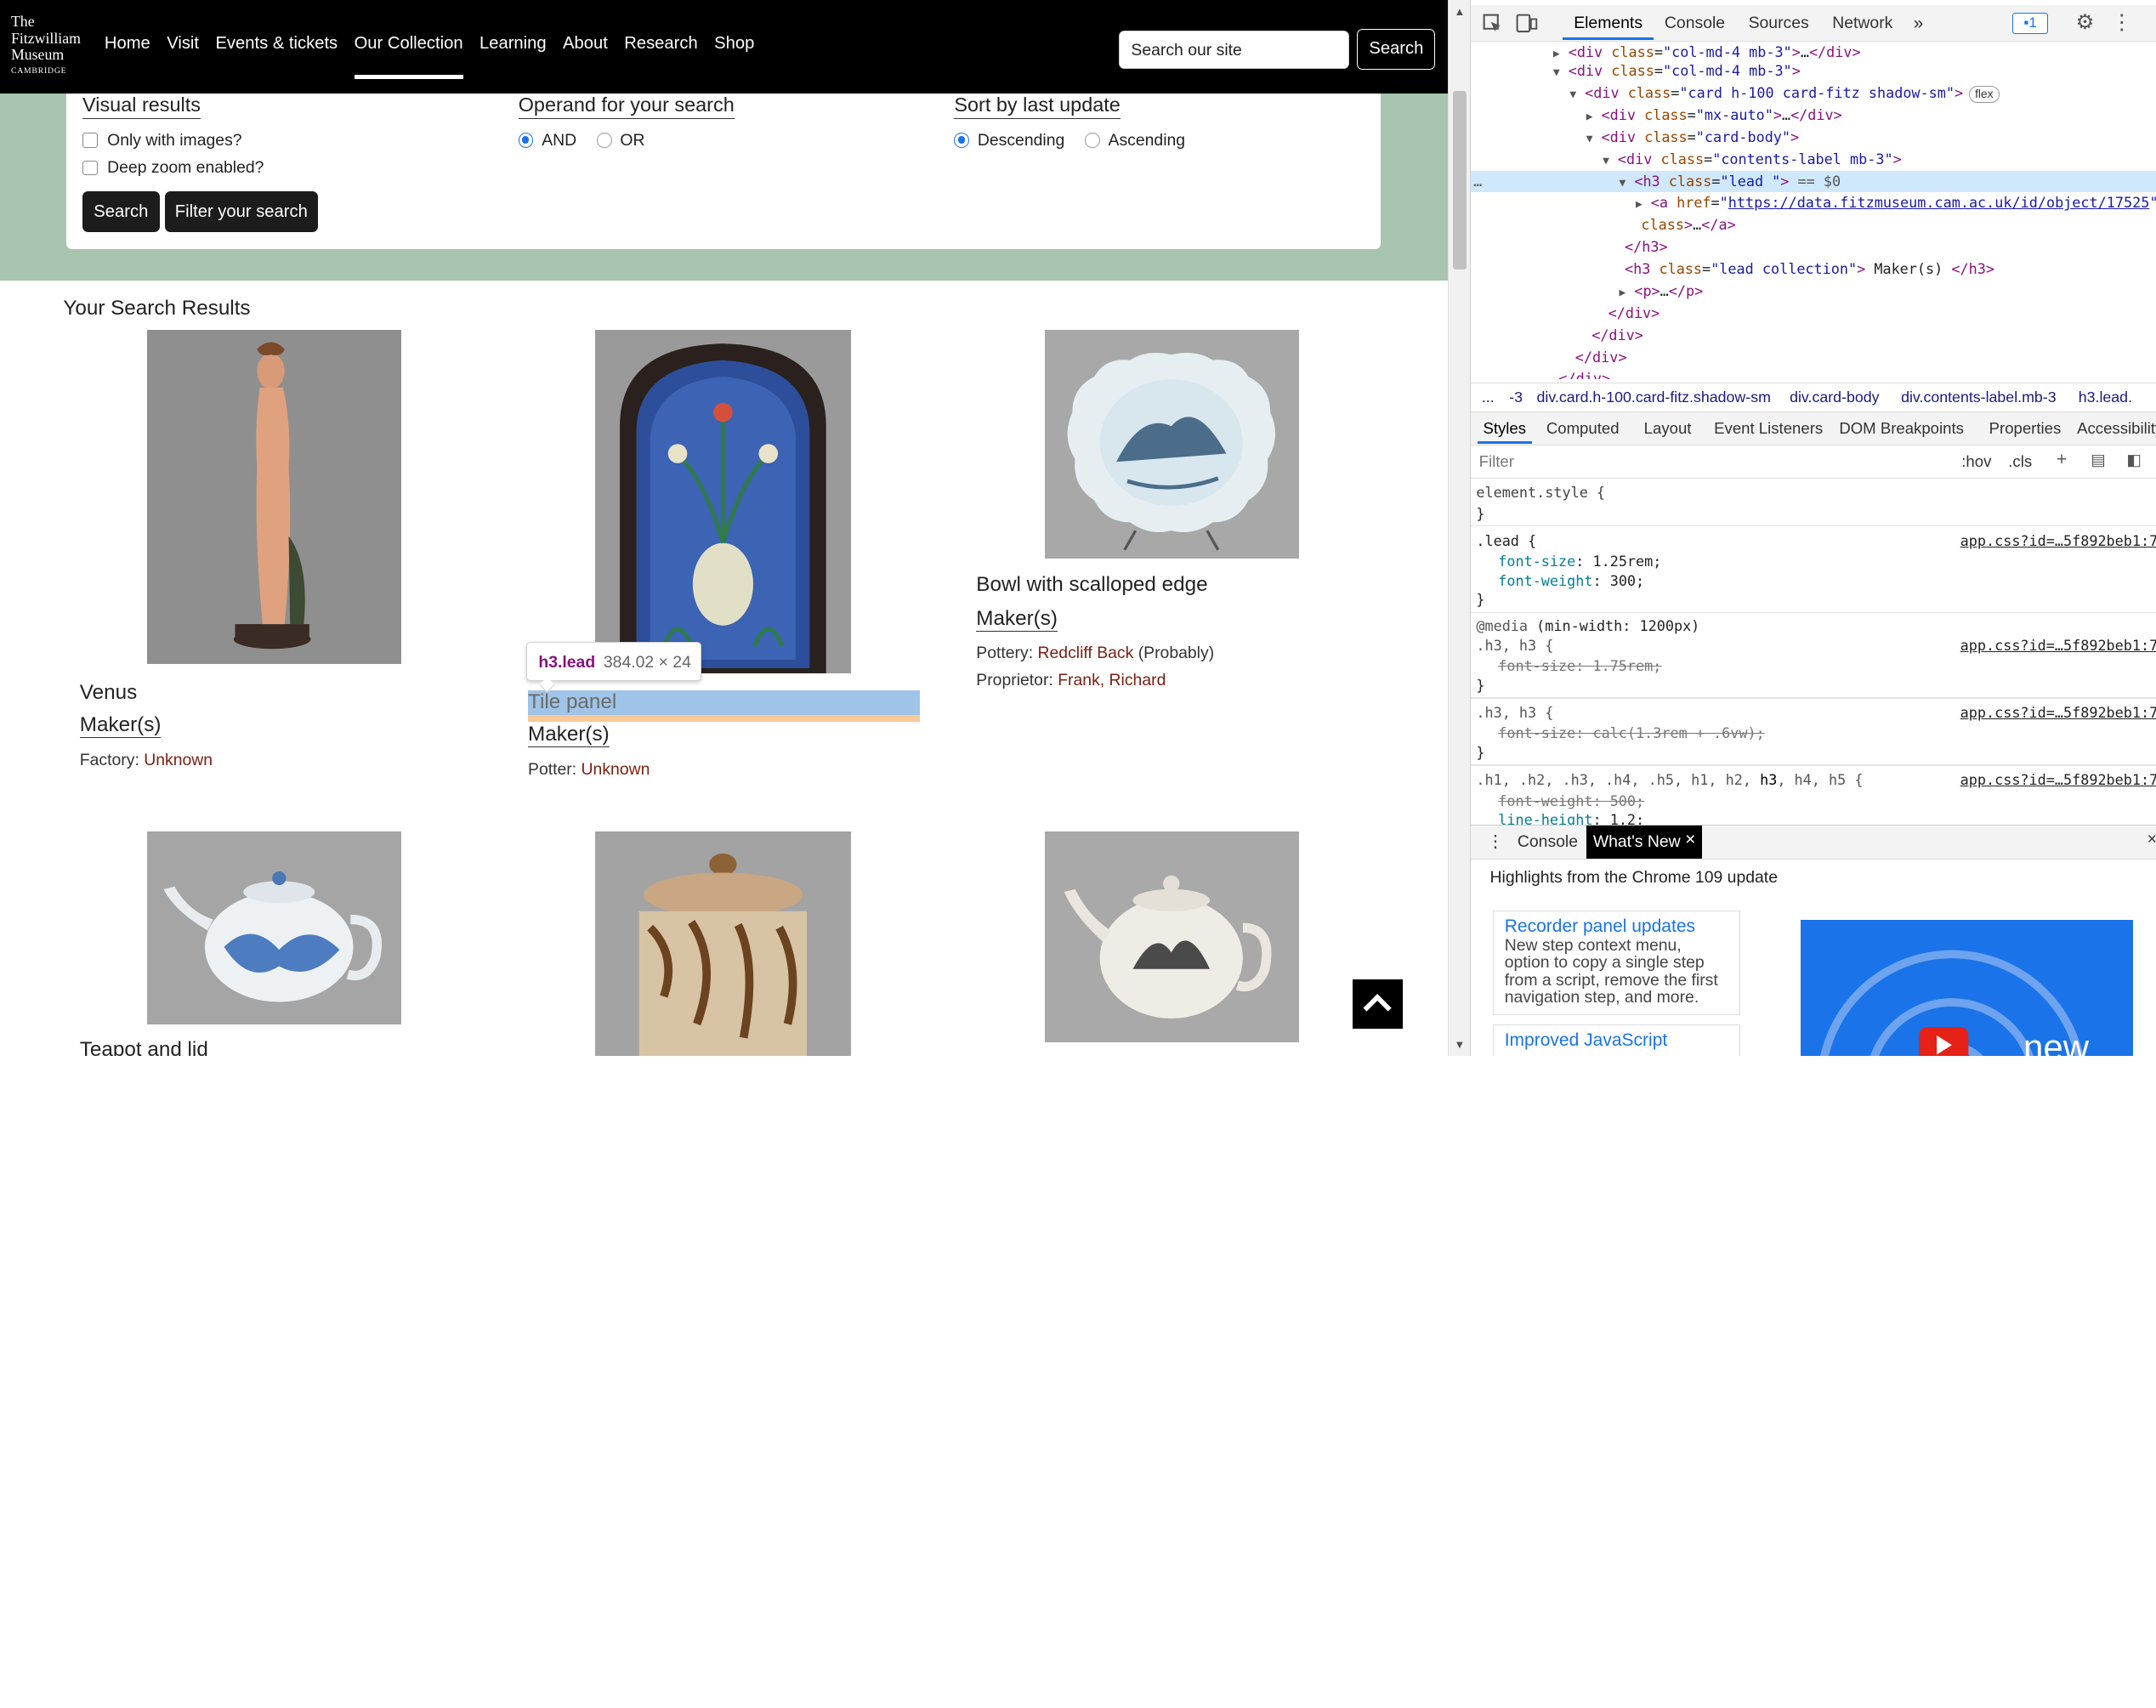 This screenshot has width=2156, height=1708. I want to click on subtab-styles: Styles, so click(1505, 431).